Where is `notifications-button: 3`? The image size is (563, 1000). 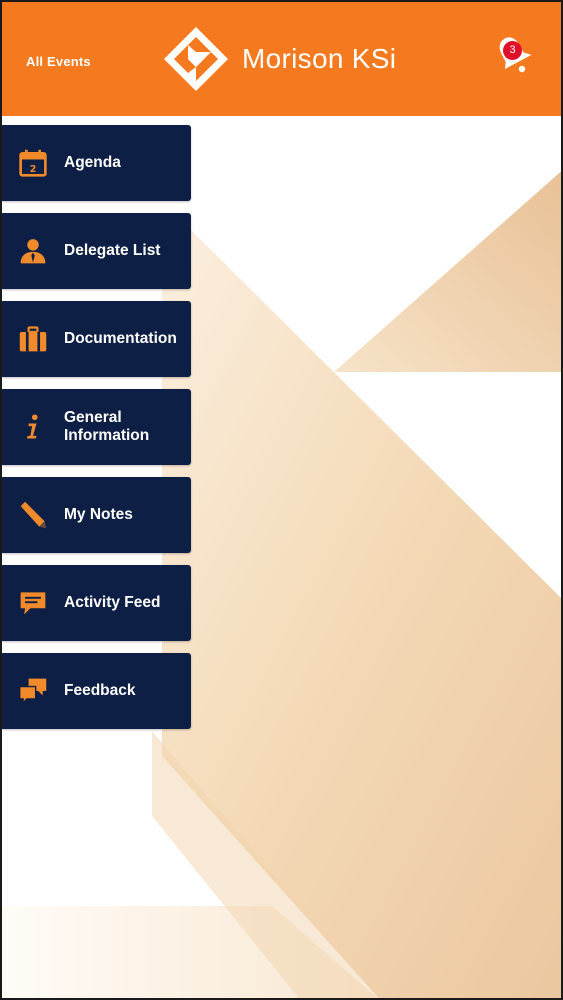
notifications-button: 3 is located at coordinates (515, 54).